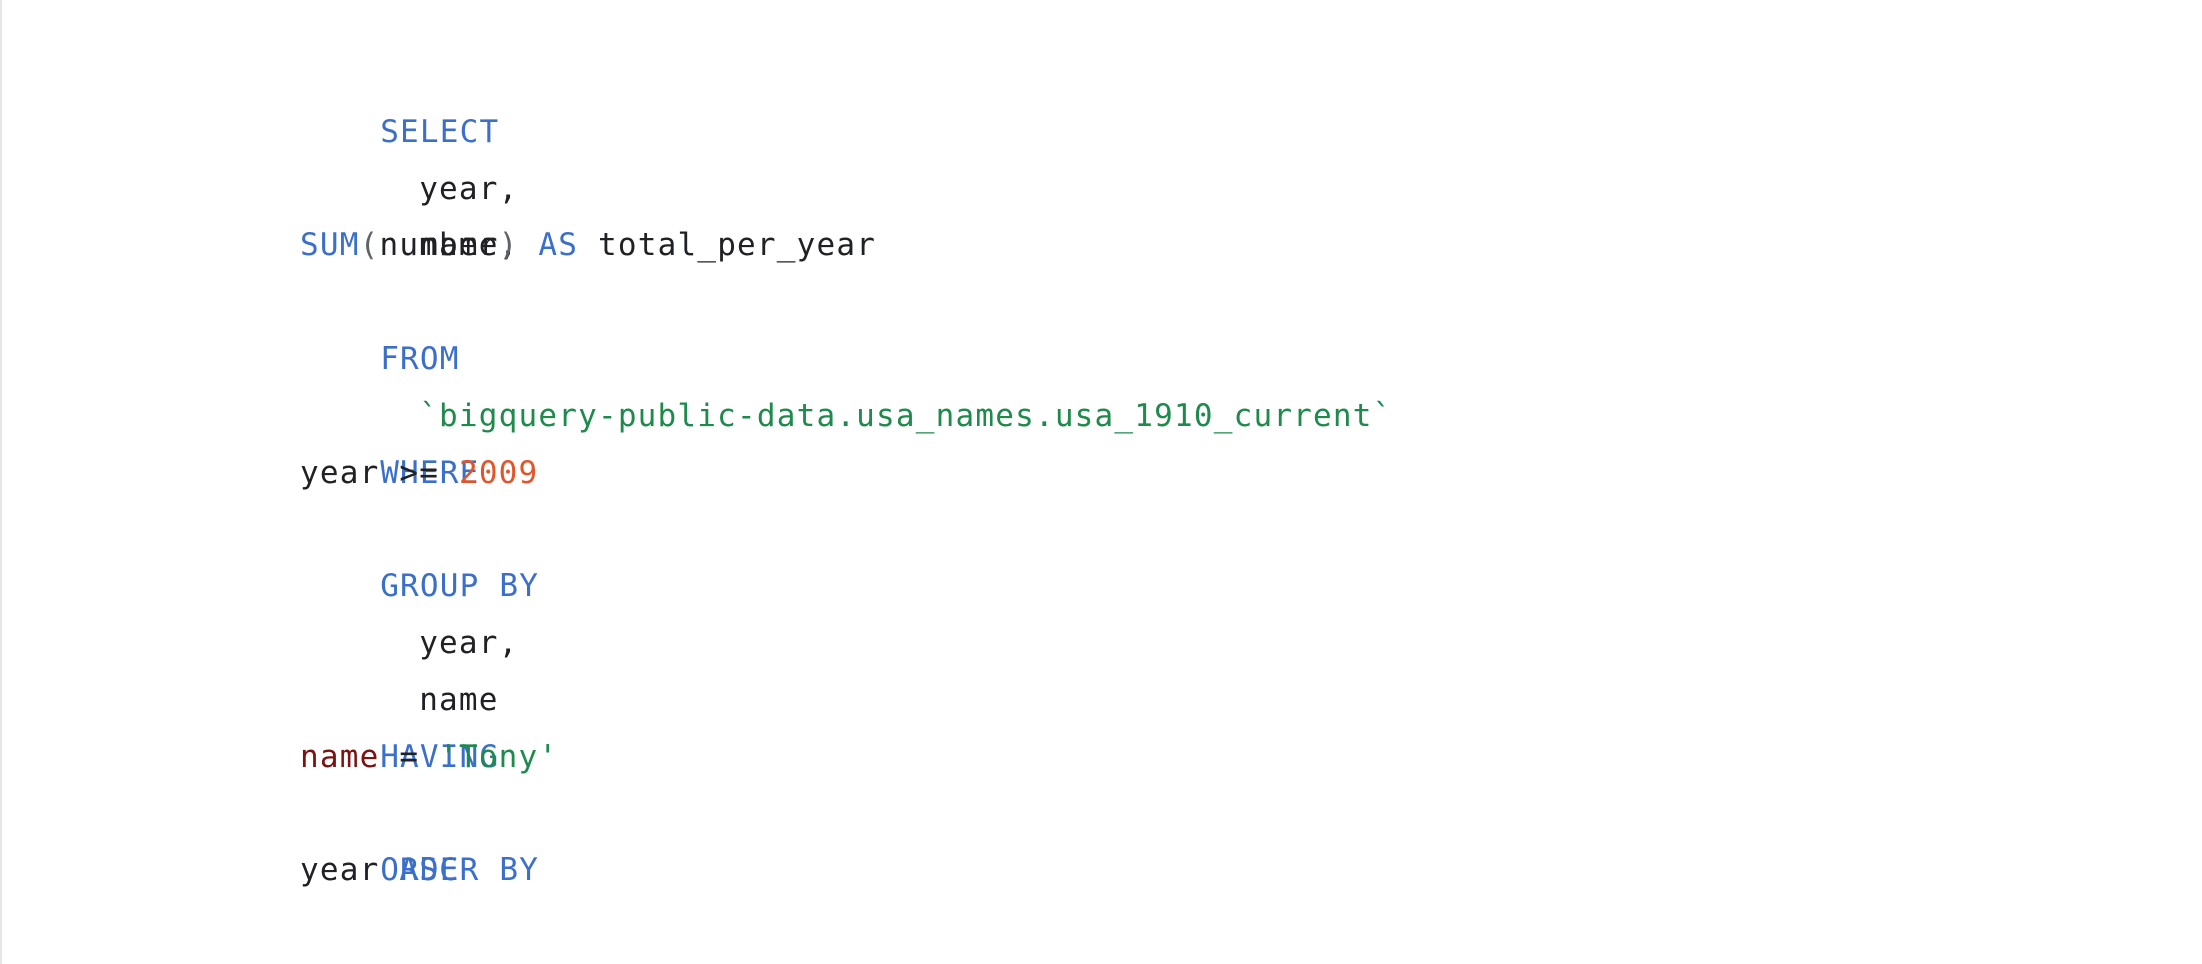 This screenshot has height=964, width=2202. Describe the element at coordinates (827, 870) in the screenshot. I see `code-line-15: year ASC` at that location.